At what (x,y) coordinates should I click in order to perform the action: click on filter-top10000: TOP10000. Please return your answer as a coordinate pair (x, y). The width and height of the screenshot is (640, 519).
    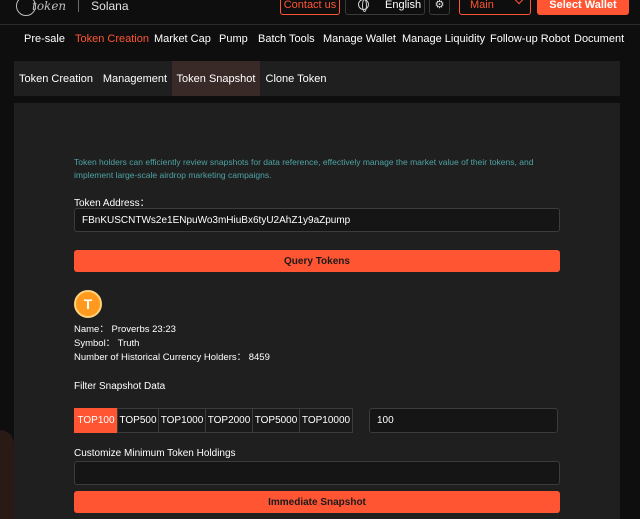
    Looking at the image, I should click on (326, 420).